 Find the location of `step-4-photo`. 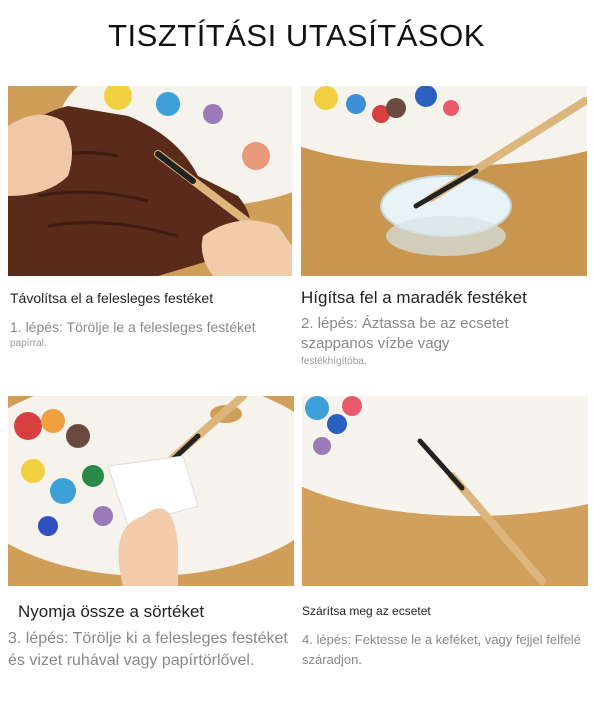

step-4-photo is located at coordinates (445, 491).